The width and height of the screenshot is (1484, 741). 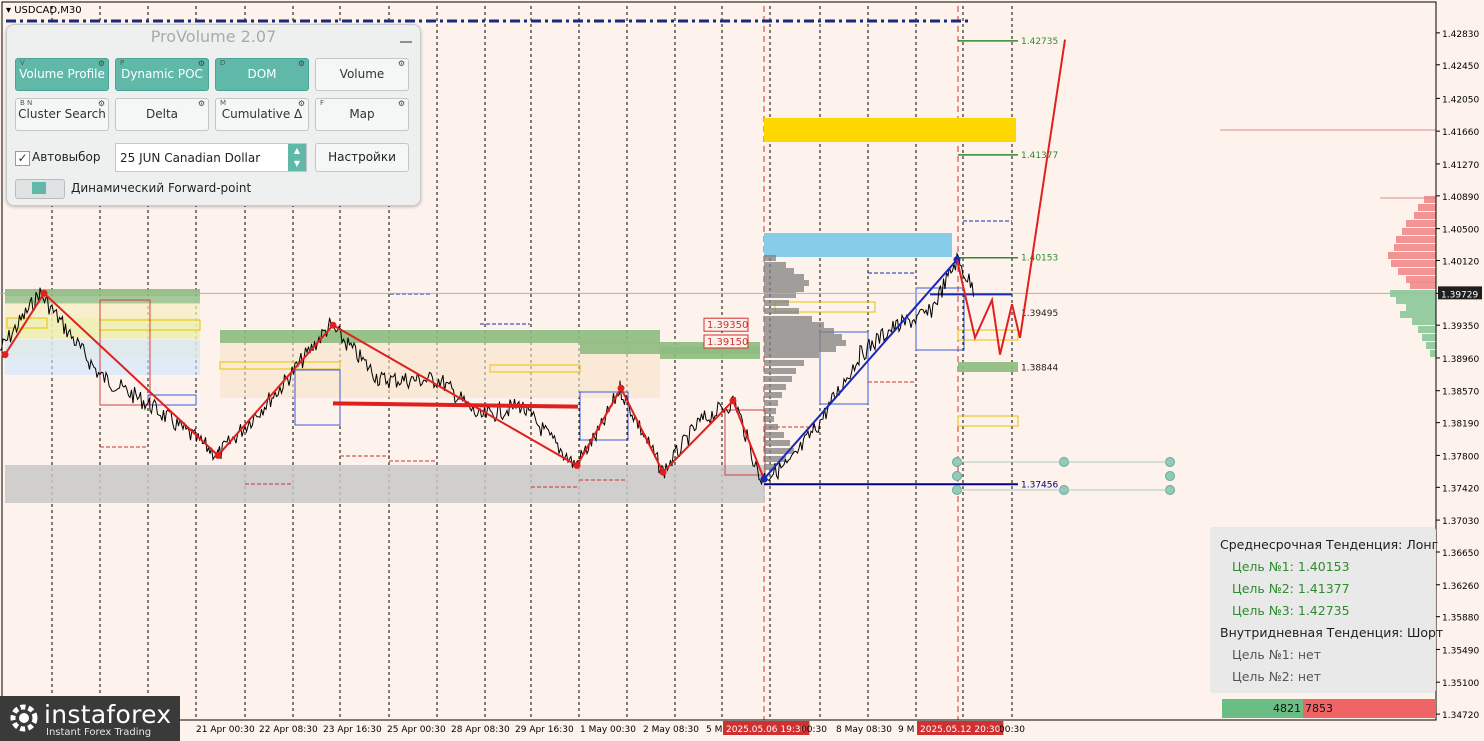 I want to click on panel-button-dom: DOM D ⚙, so click(x=262, y=74).